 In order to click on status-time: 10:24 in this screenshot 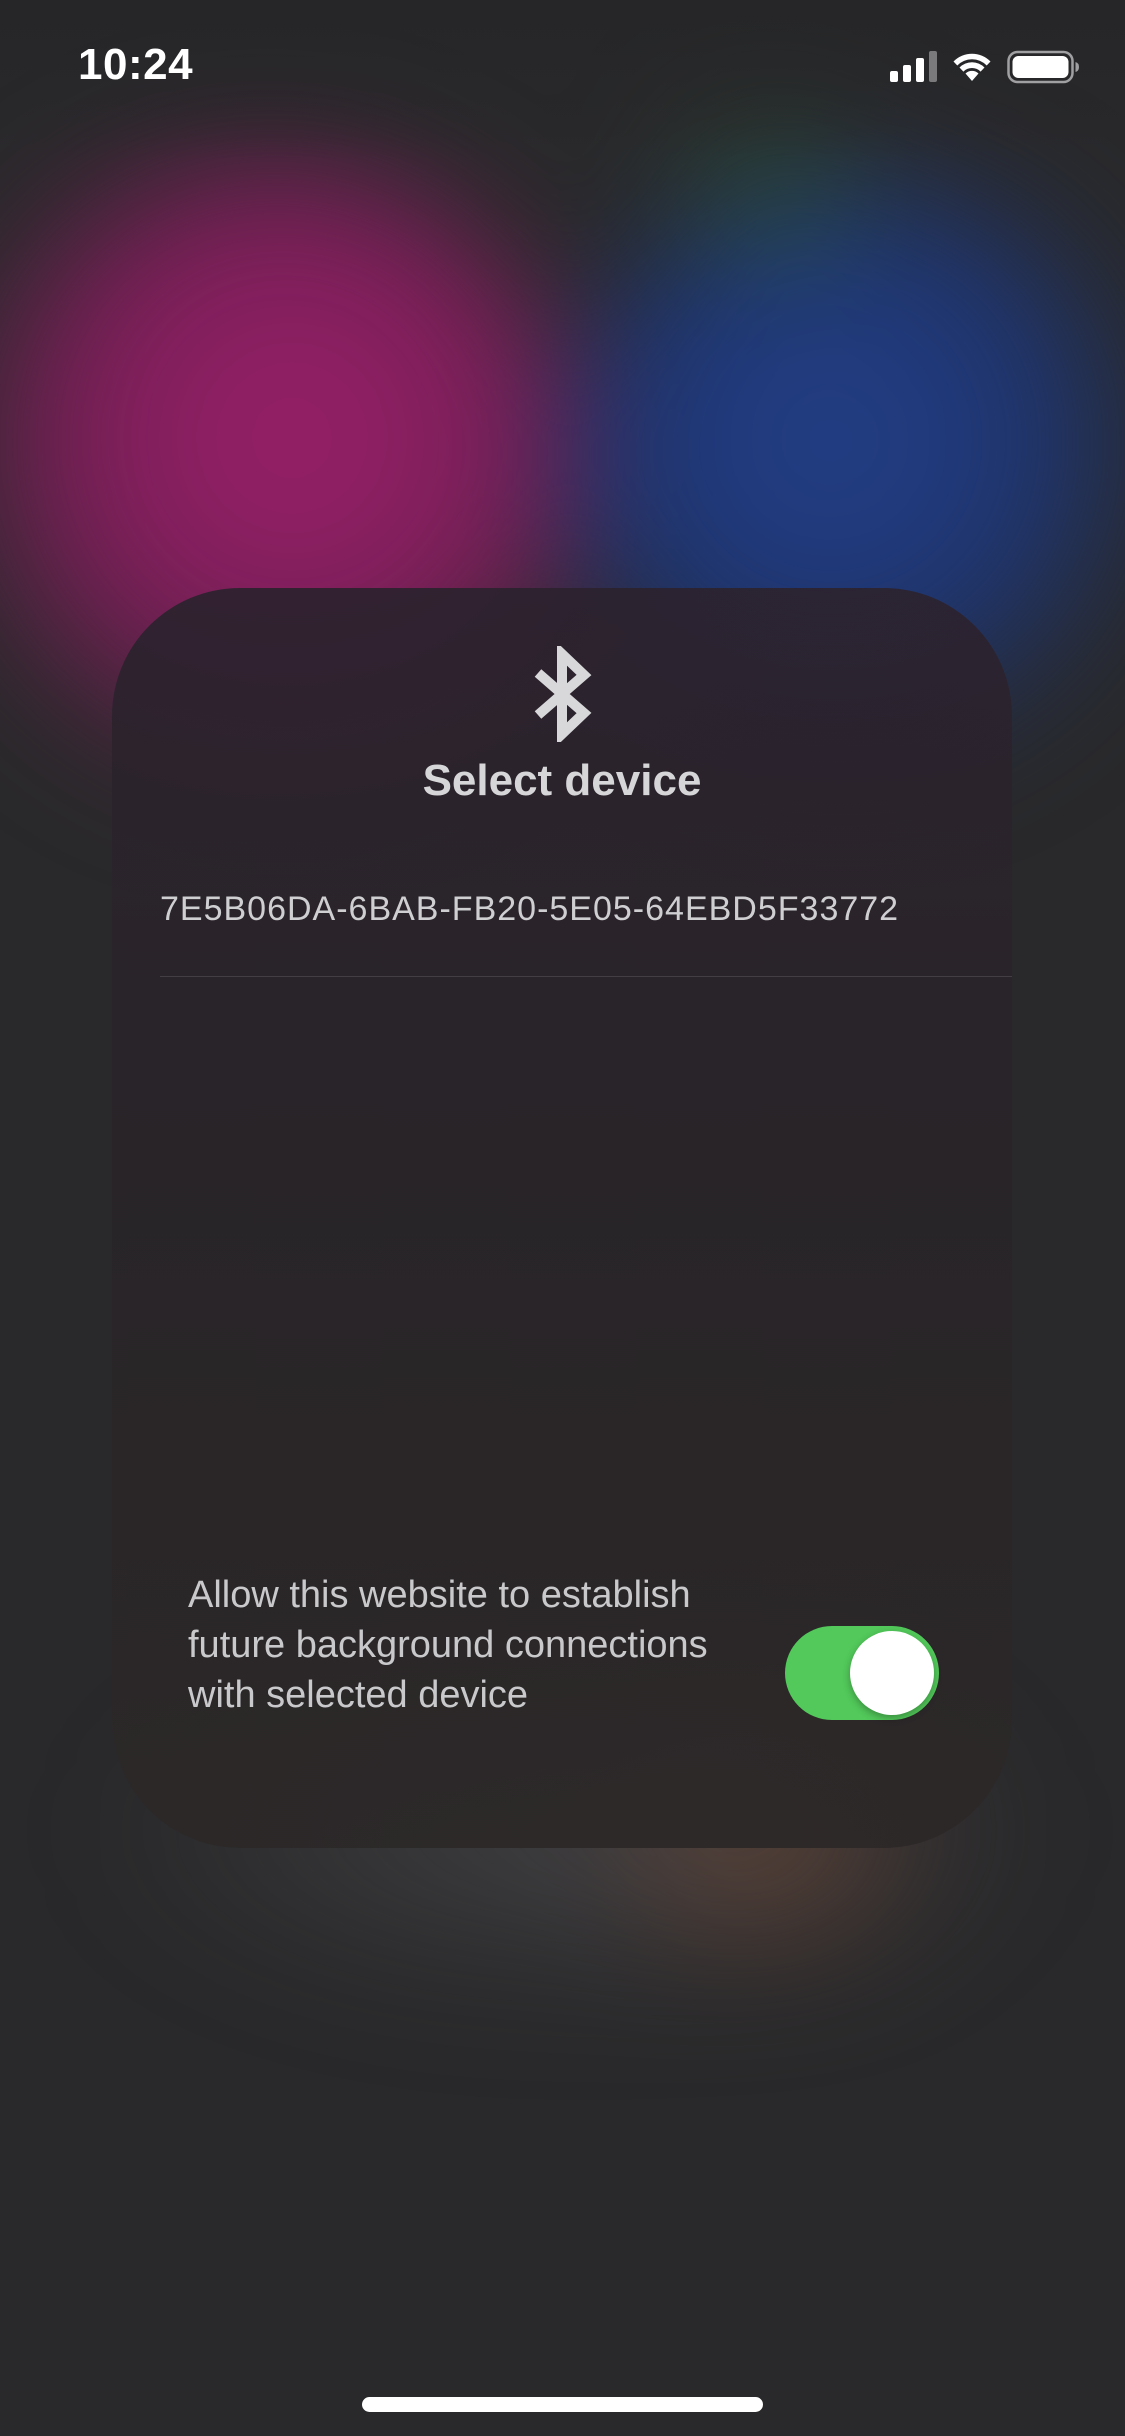, I will do `click(136, 64)`.